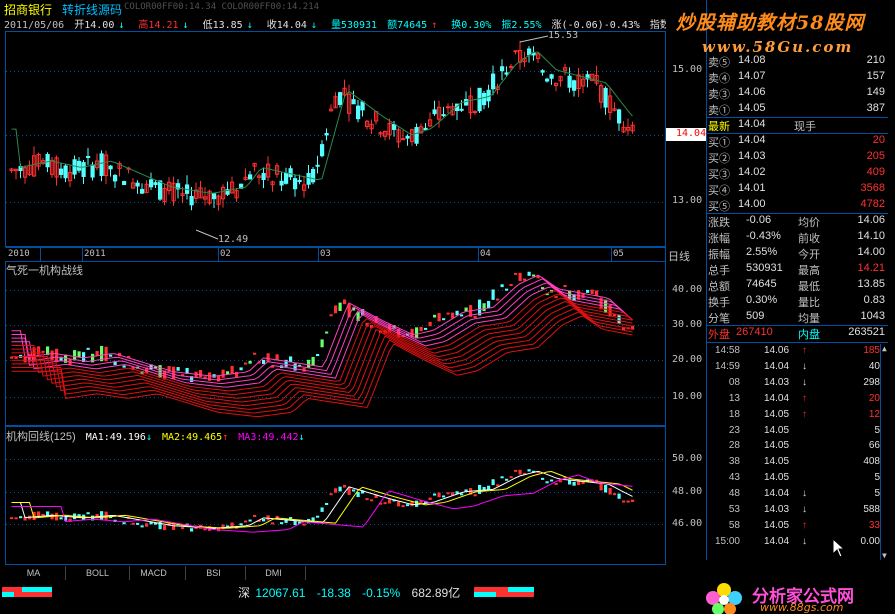 The image size is (895, 614). What do you see at coordinates (809, 223) in the screenshot?
I see `stat-key: 均价` at bounding box center [809, 223].